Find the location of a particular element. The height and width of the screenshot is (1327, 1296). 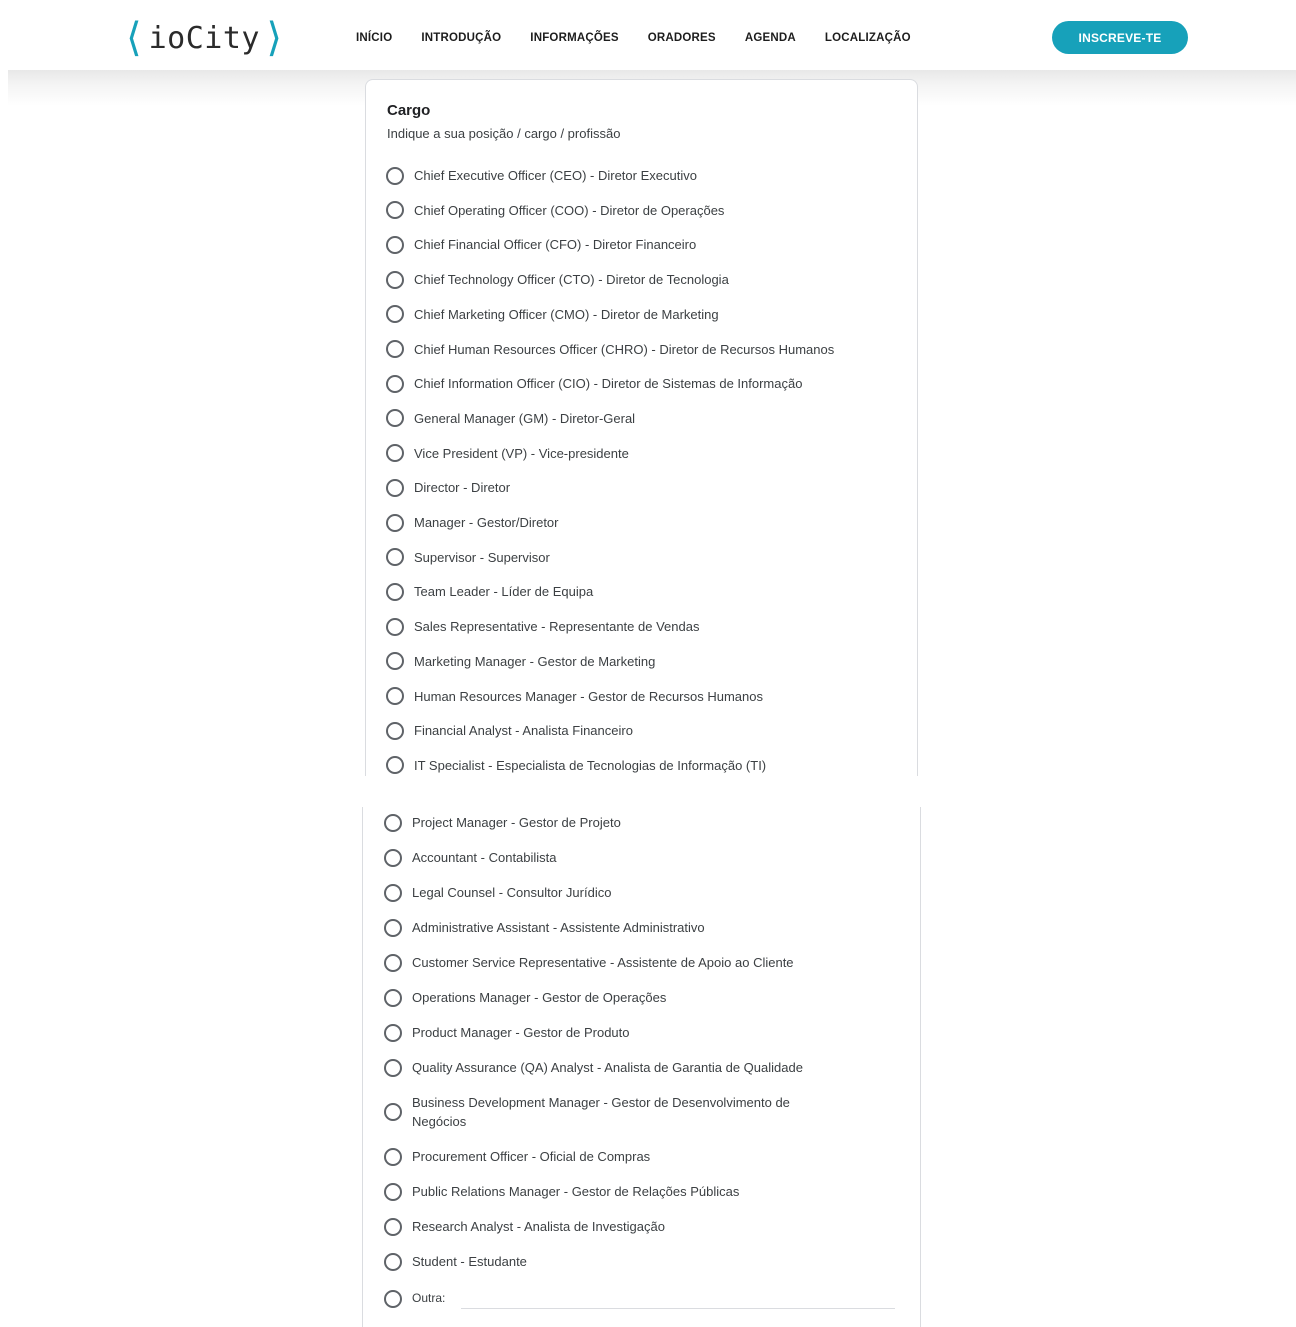

logo-left-bracket: ⟨ is located at coordinates (134, 38).